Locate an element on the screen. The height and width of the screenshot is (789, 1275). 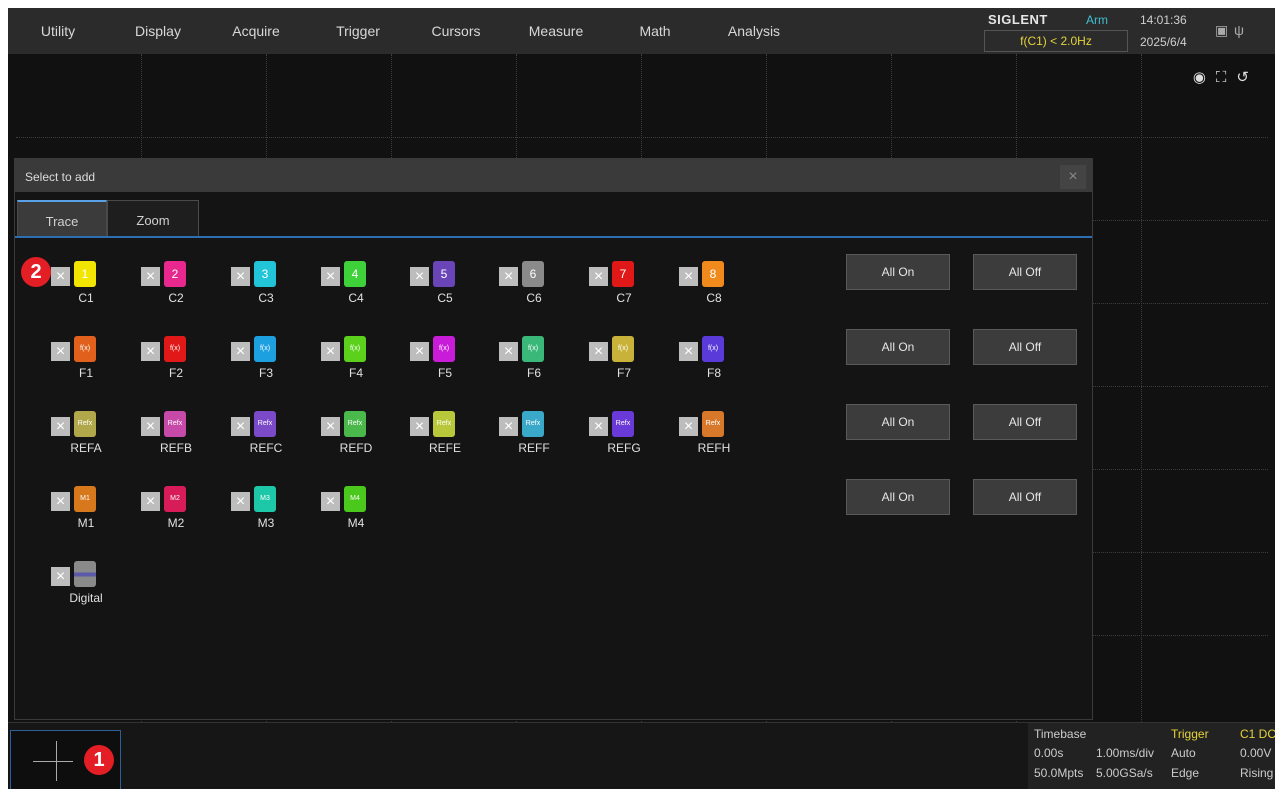
trace-badge-icon: 4 is located at coordinates (355, 274).